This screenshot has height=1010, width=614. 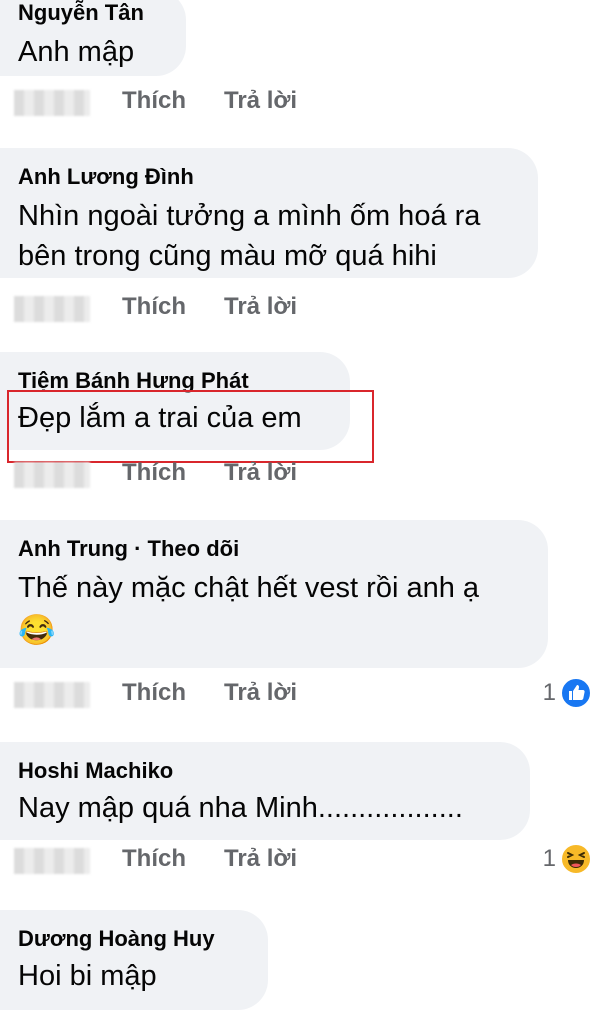 What do you see at coordinates (576, 859) in the screenshot?
I see `haha-icon` at bounding box center [576, 859].